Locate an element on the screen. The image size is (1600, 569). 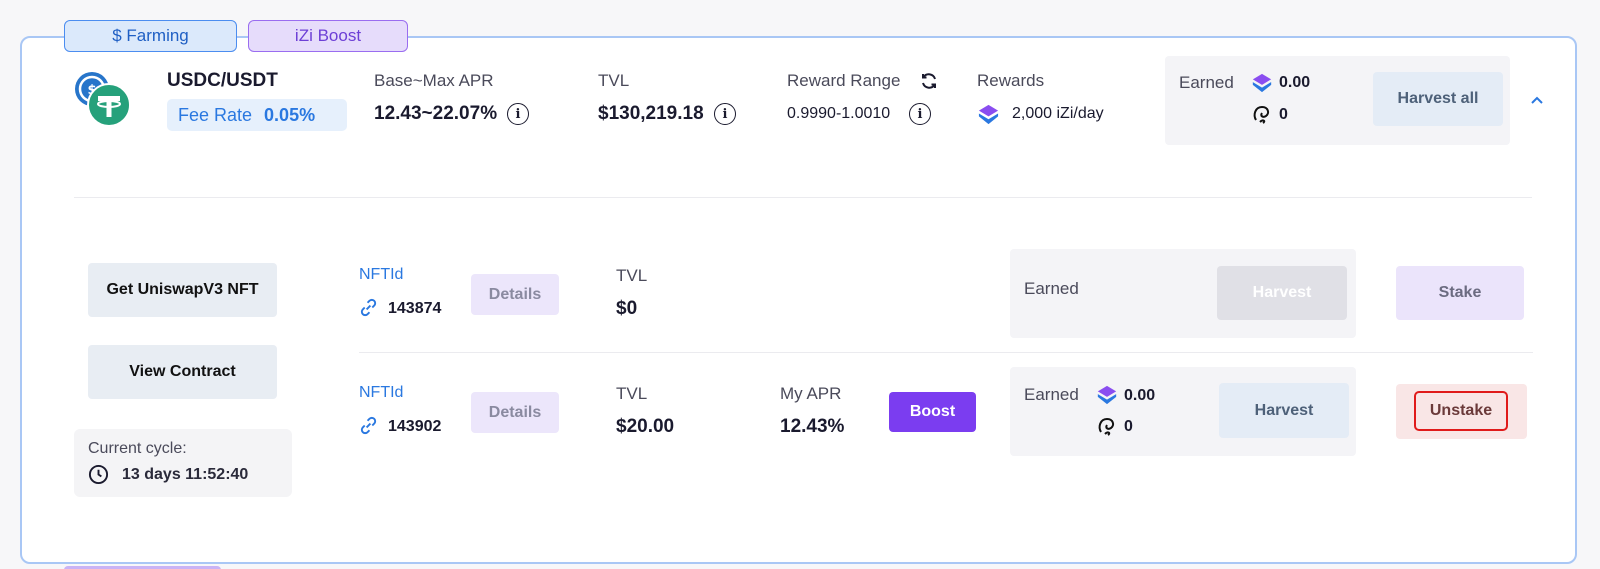
view-contract-button: View Contract is located at coordinates (182, 372).